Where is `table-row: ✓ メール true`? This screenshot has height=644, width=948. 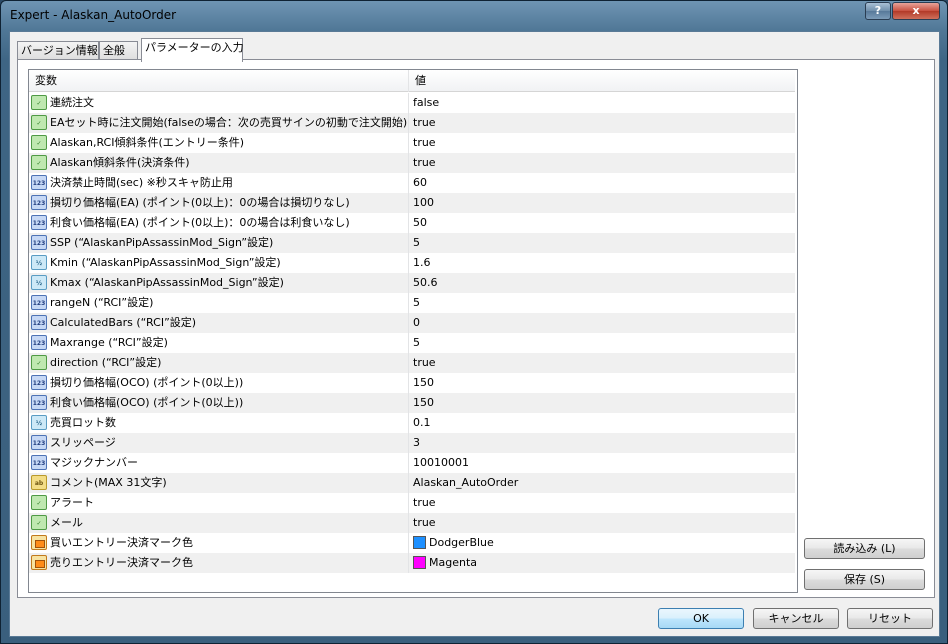 table-row: ✓ メール true is located at coordinates (412, 523).